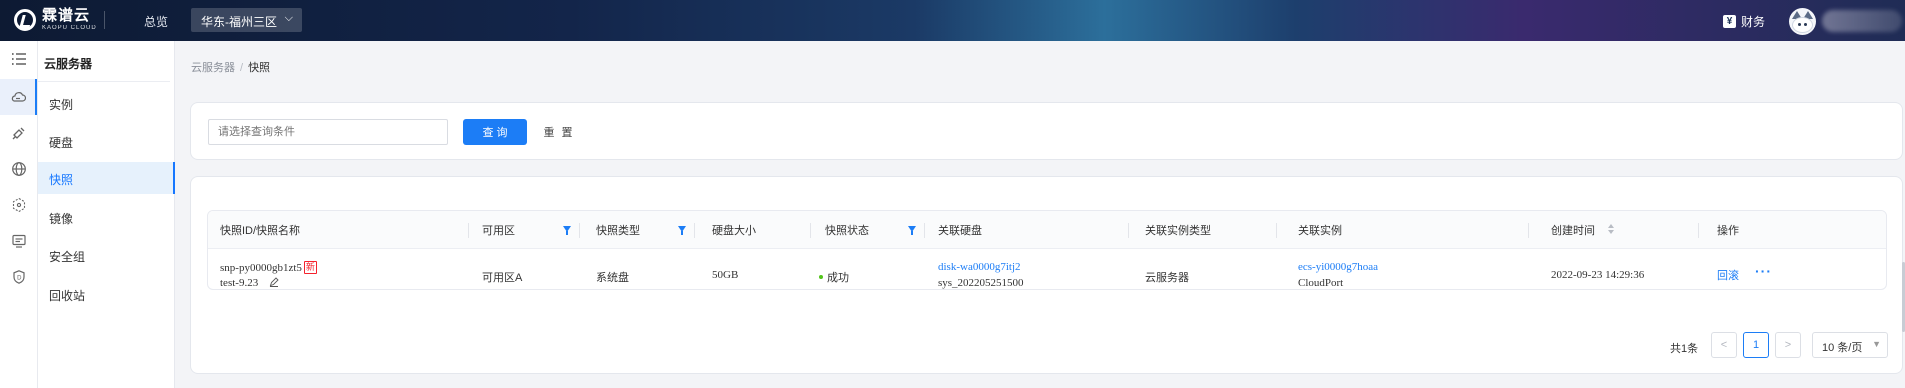  Describe the element at coordinates (18, 205) in the screenshot. I see `mirror-icon` at that location.